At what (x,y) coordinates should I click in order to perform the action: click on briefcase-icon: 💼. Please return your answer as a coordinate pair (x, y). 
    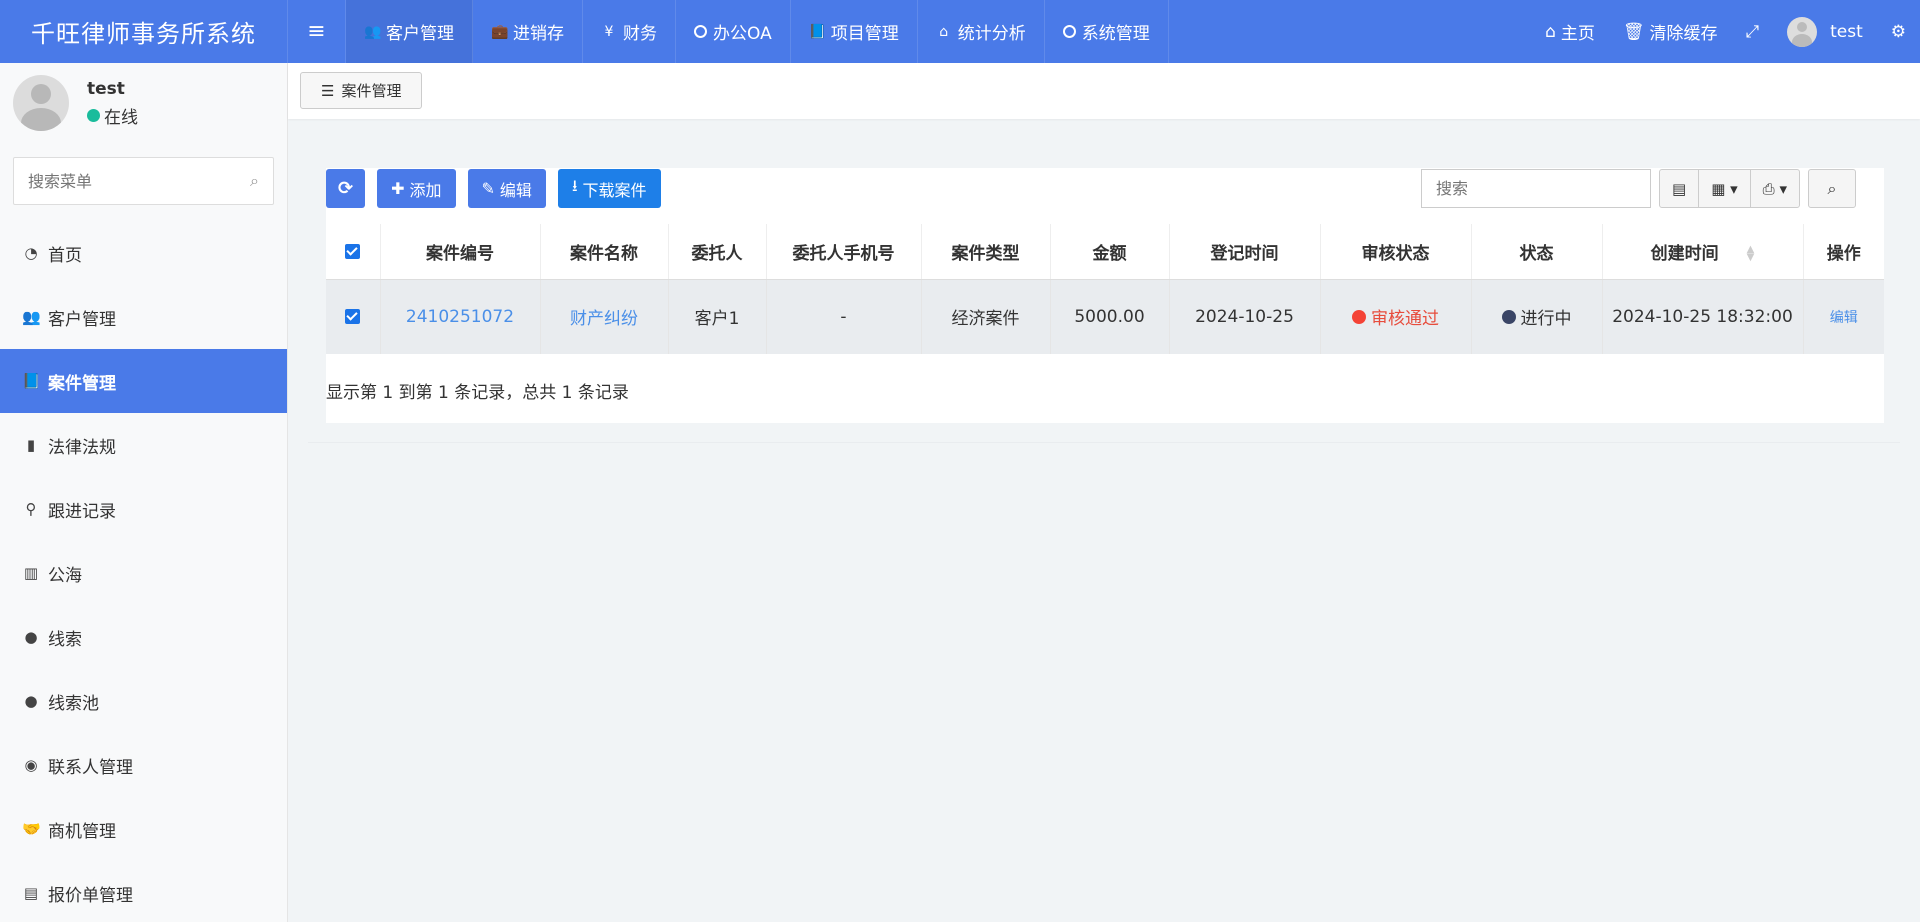
    Looking at the image, I should click on (500, 31).